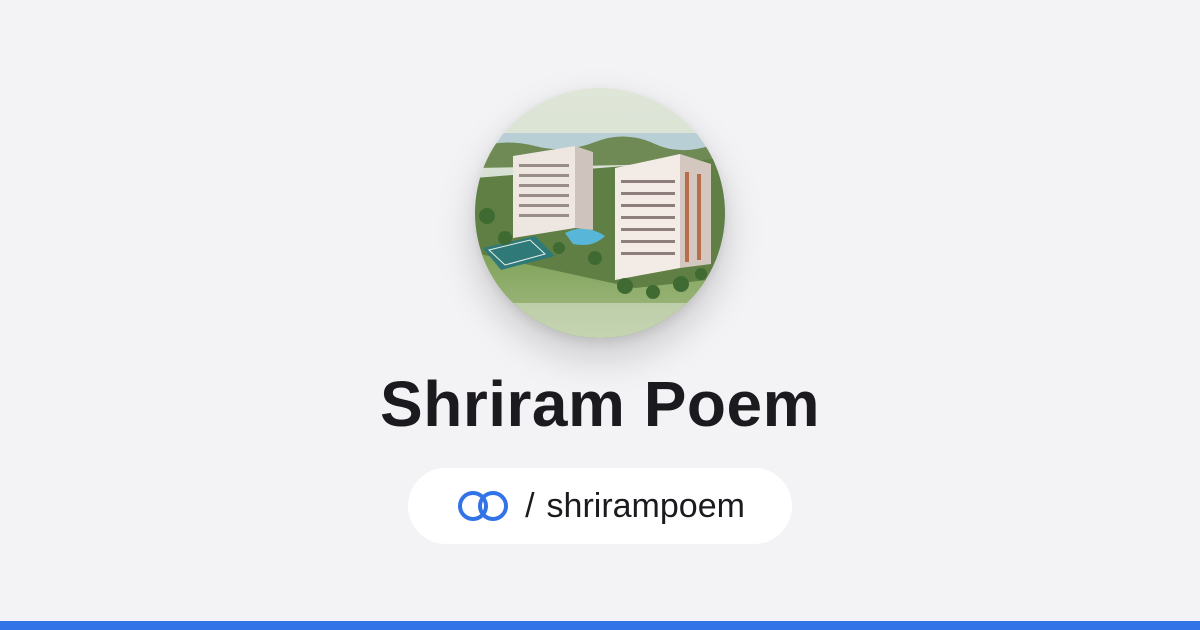 This screenshot has height=630, width=1200. I want to click on profile-avatar, so click(600, 213).